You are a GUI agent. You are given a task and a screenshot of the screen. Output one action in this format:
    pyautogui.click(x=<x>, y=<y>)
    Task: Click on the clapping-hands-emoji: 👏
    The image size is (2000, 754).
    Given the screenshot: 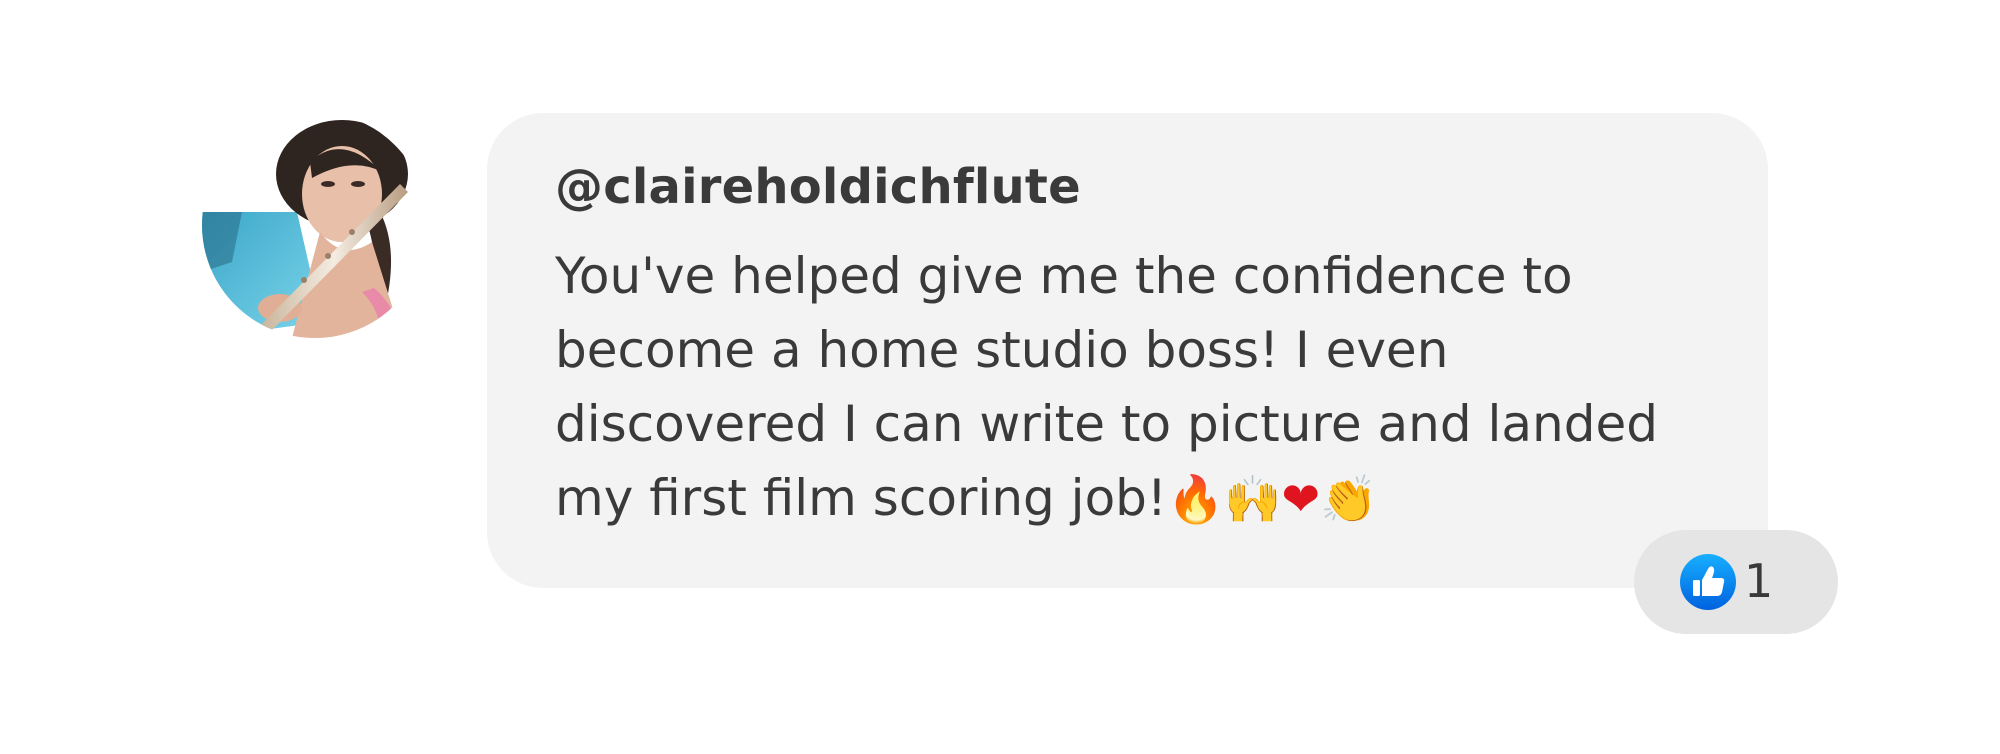 What is the action you would take?
    pyautogui.click(x=1349, y=499)
    